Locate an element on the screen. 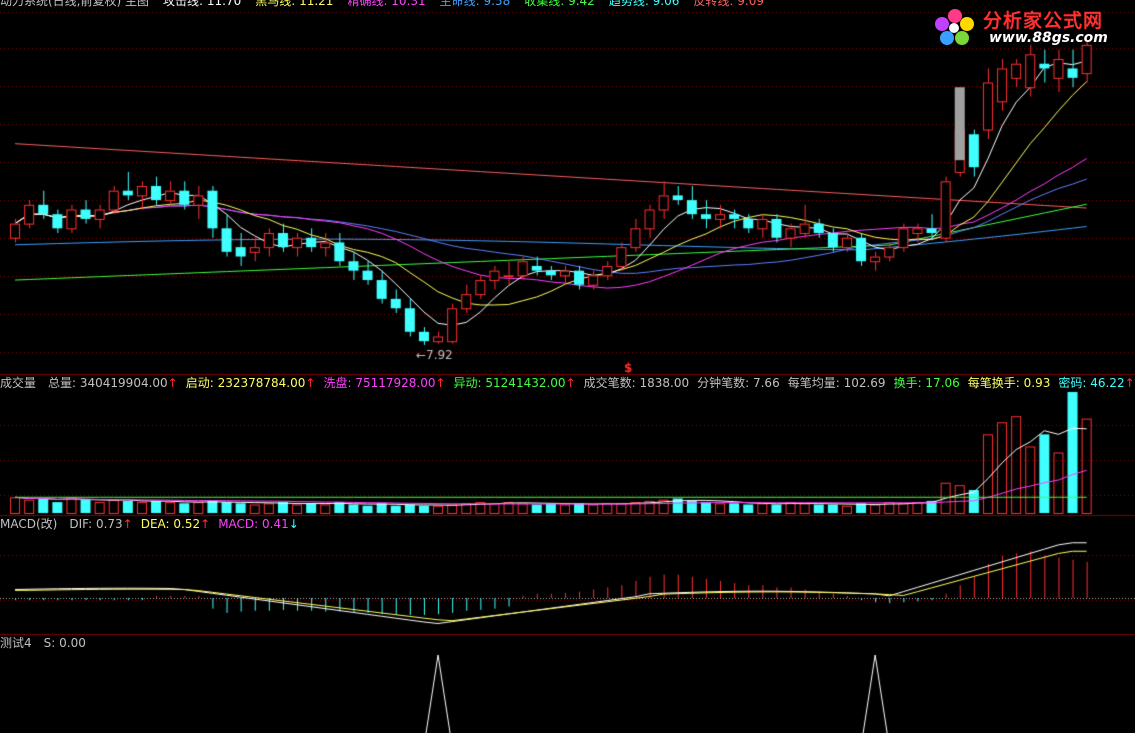 The image size is (1135, 733). indicator-number: 7.66 is located at coordinates (766, 383).